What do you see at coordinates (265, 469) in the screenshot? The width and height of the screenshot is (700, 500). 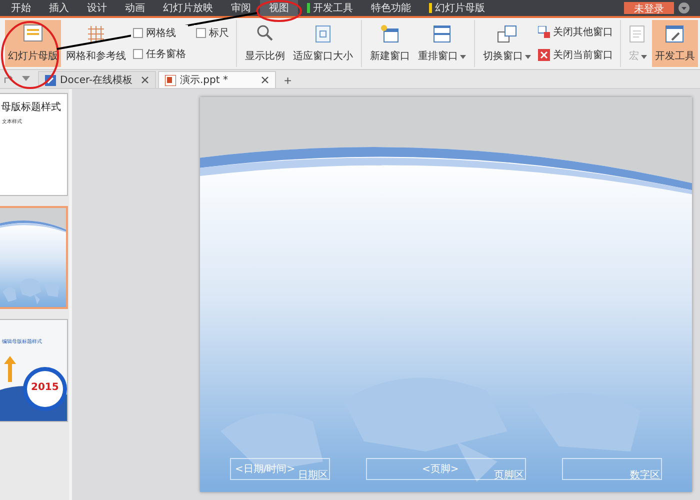 I see `footer-placeholder-text: <日期/时间>` at bounding box center [265, 469].